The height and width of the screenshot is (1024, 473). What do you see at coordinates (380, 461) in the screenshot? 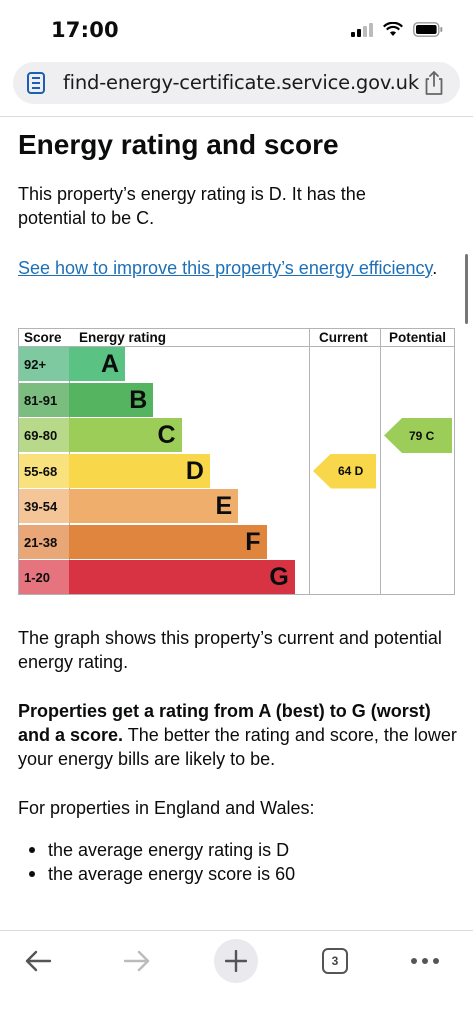
I see `potential-column-divider` at bounding box center [380, 461].